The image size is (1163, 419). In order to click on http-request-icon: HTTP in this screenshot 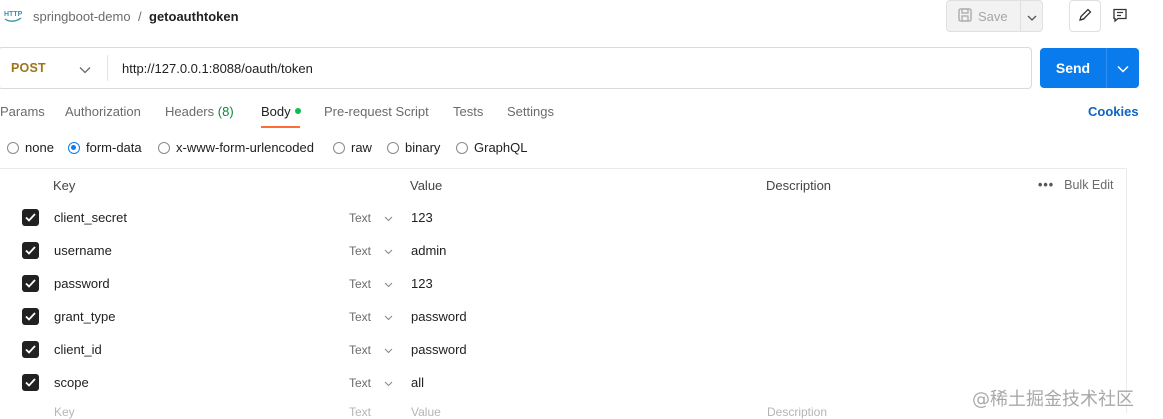, I will do `click(13, 16)`.